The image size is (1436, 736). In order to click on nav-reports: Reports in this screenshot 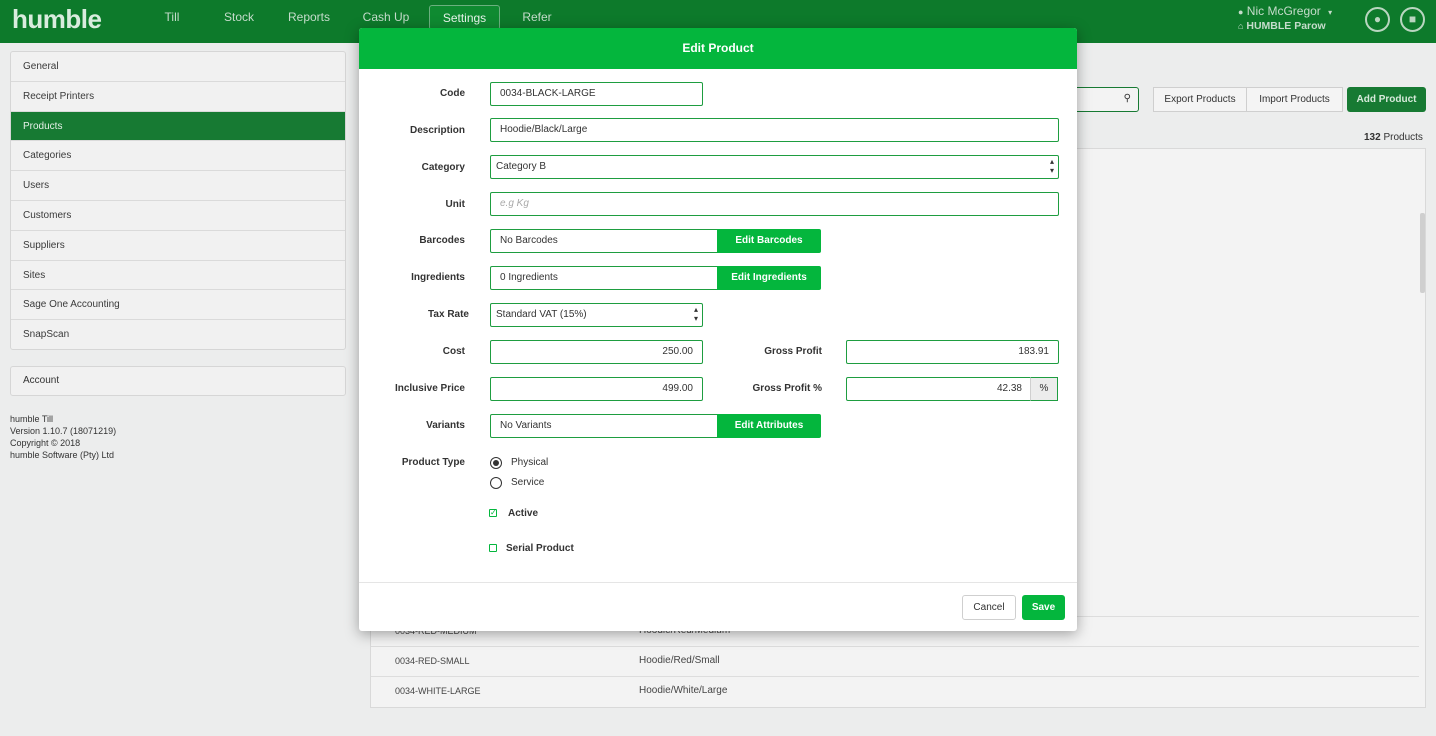, I will do `click(309, 17)`.